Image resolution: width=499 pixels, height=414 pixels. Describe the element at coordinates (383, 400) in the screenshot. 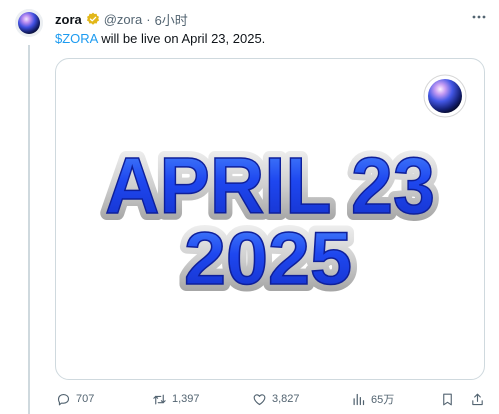

I see `views-count: 65万` at that location.